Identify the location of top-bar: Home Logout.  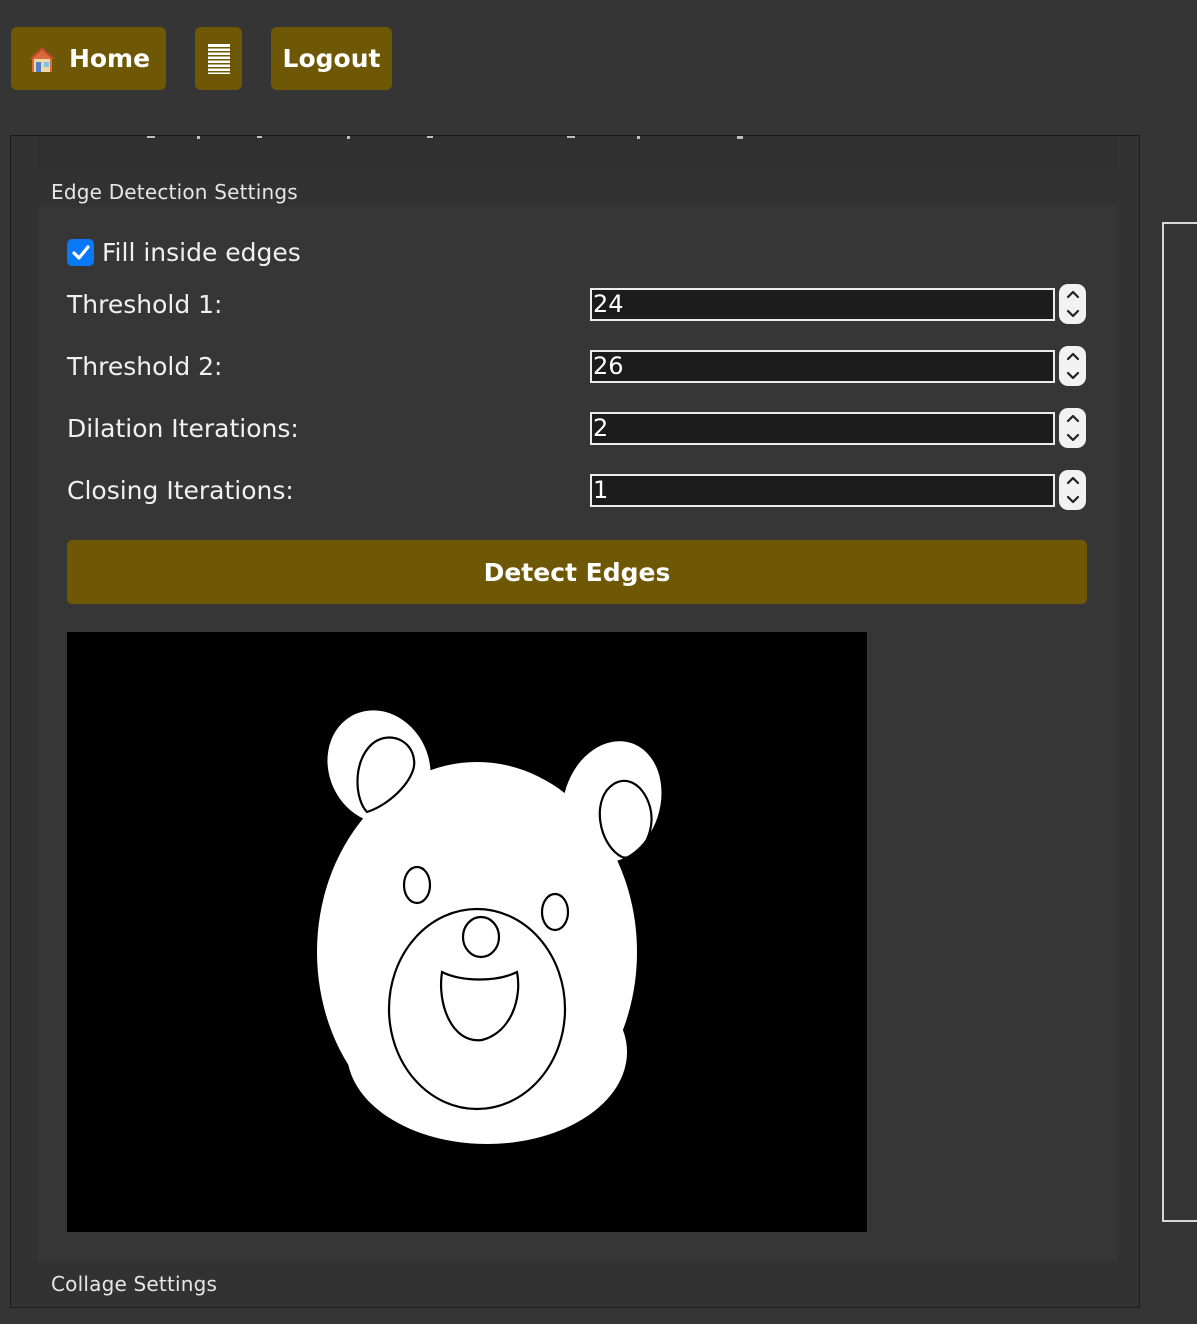
(598, 60).